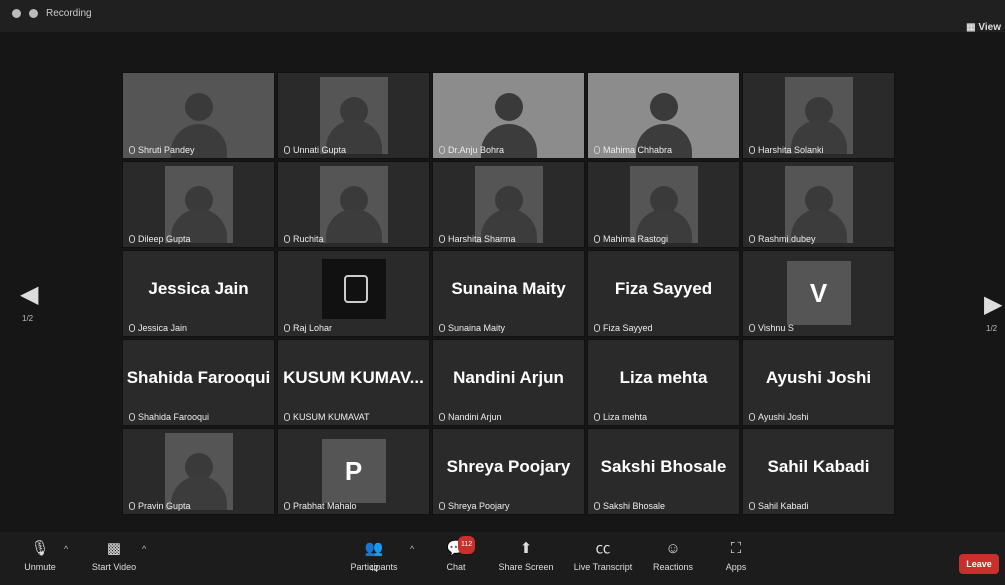  I want to click on participant-tile: Shahida Farooqui Shahida Farooqui, so click(198, 382).